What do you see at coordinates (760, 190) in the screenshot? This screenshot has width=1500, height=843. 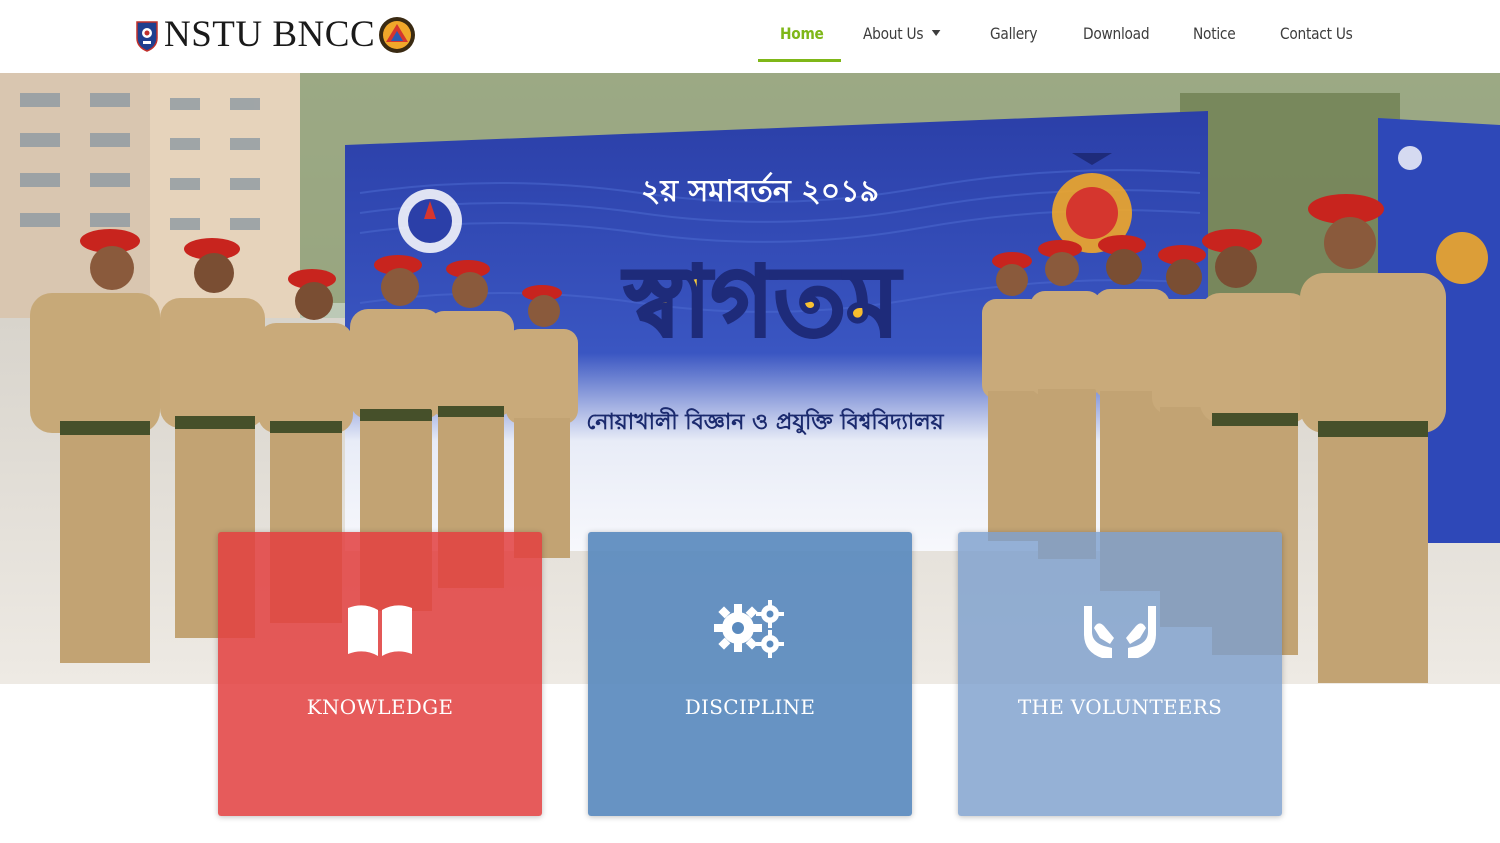 I see `banner-subtitle: ২য় সমাবর্তন ২০১৯` at bounding box center [760, 190].